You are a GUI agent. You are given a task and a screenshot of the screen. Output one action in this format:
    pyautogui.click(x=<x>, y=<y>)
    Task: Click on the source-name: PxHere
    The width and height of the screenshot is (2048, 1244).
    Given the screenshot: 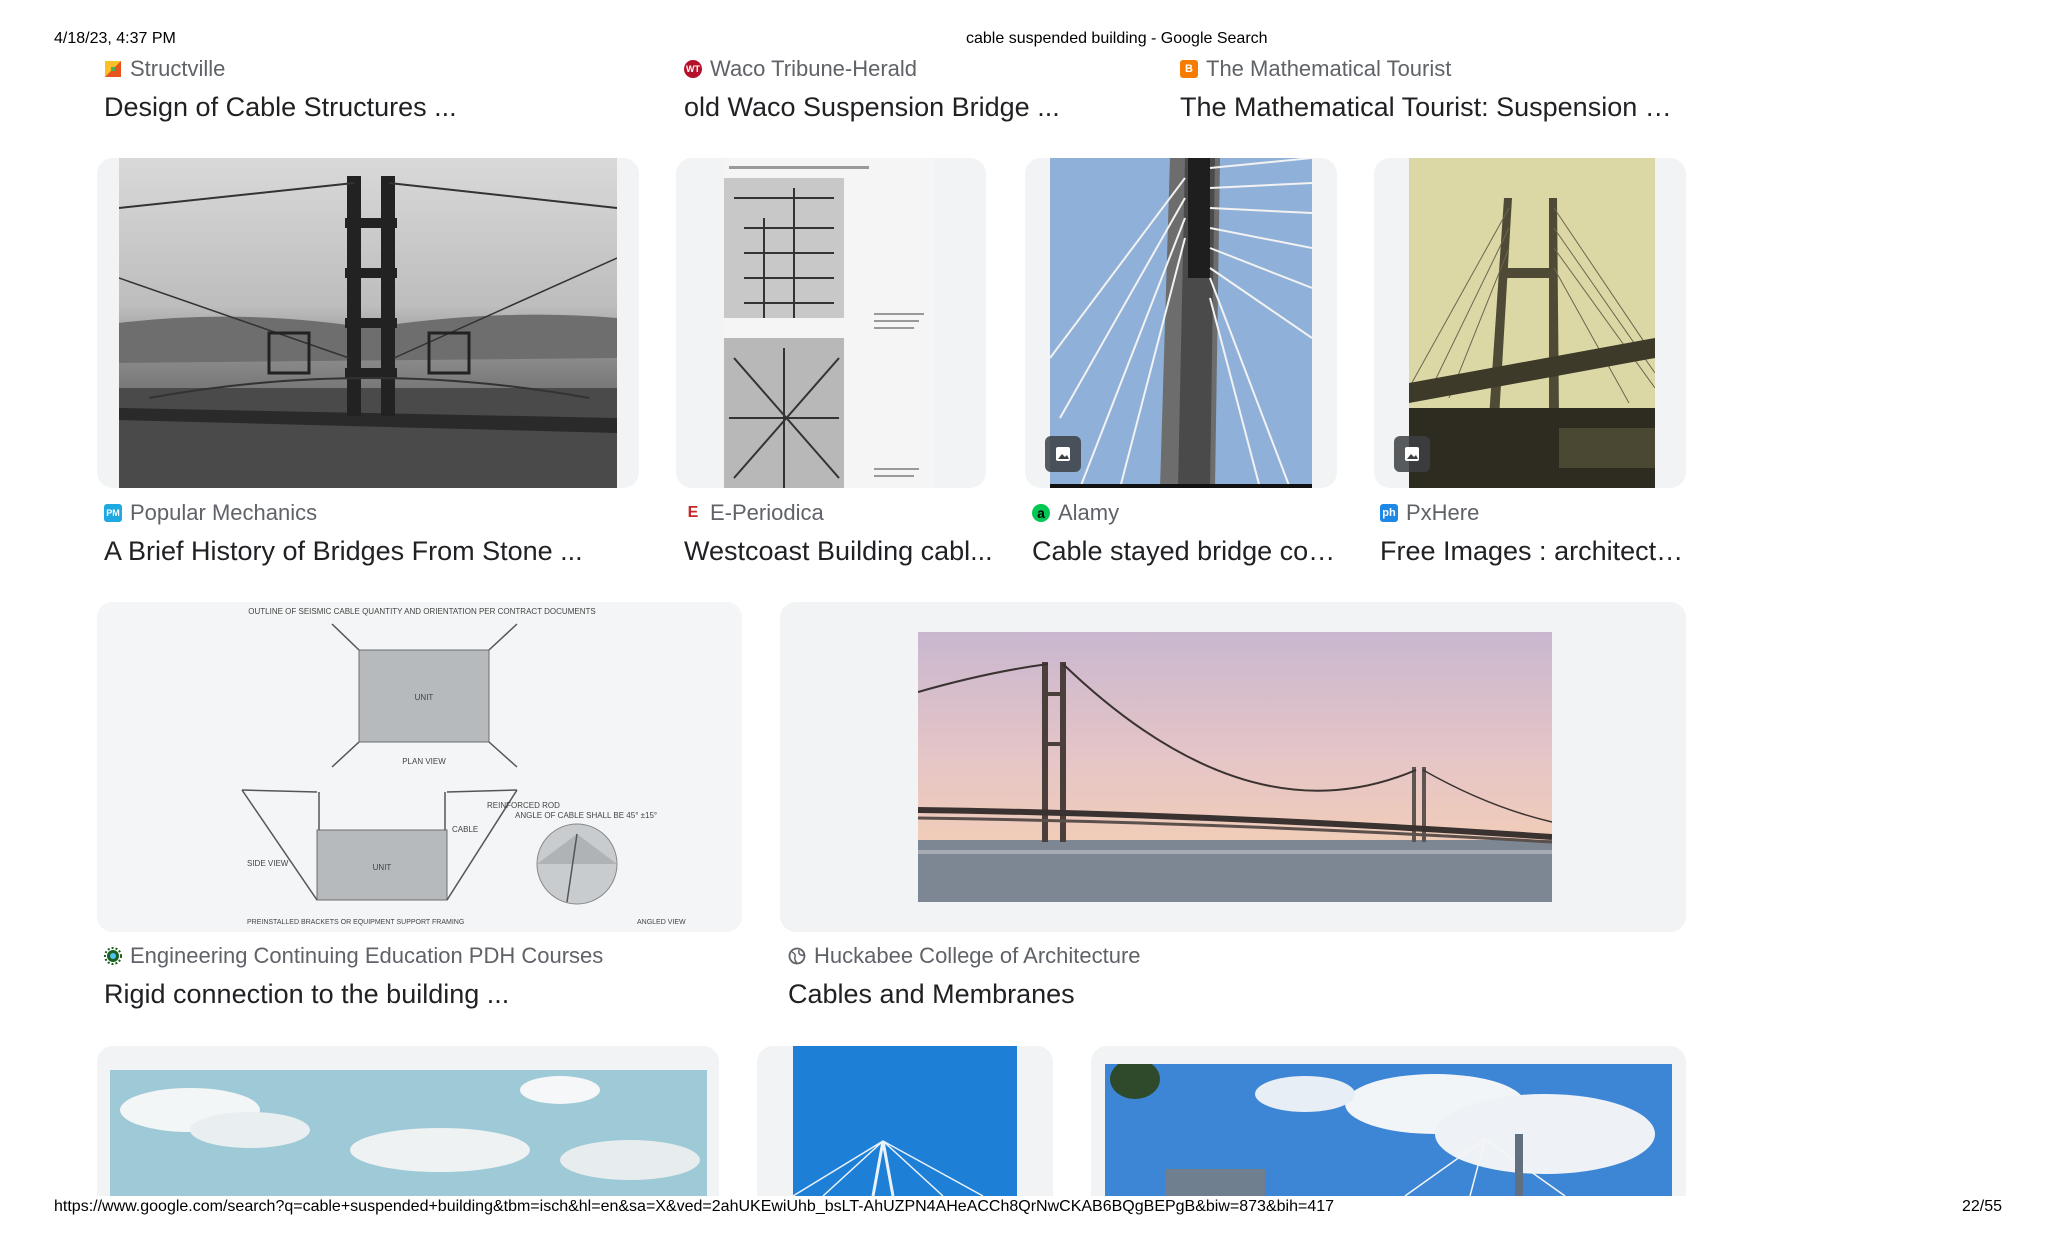 What is the action you would take?
    pyautogui.click(x=1443, y=512)
    